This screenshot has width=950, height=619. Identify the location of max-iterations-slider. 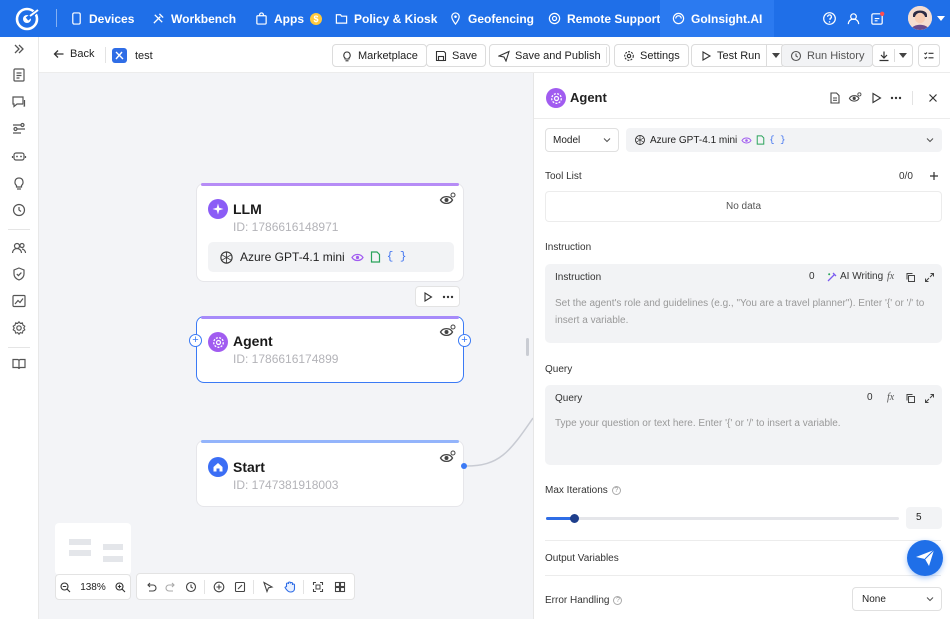
(722, 518).